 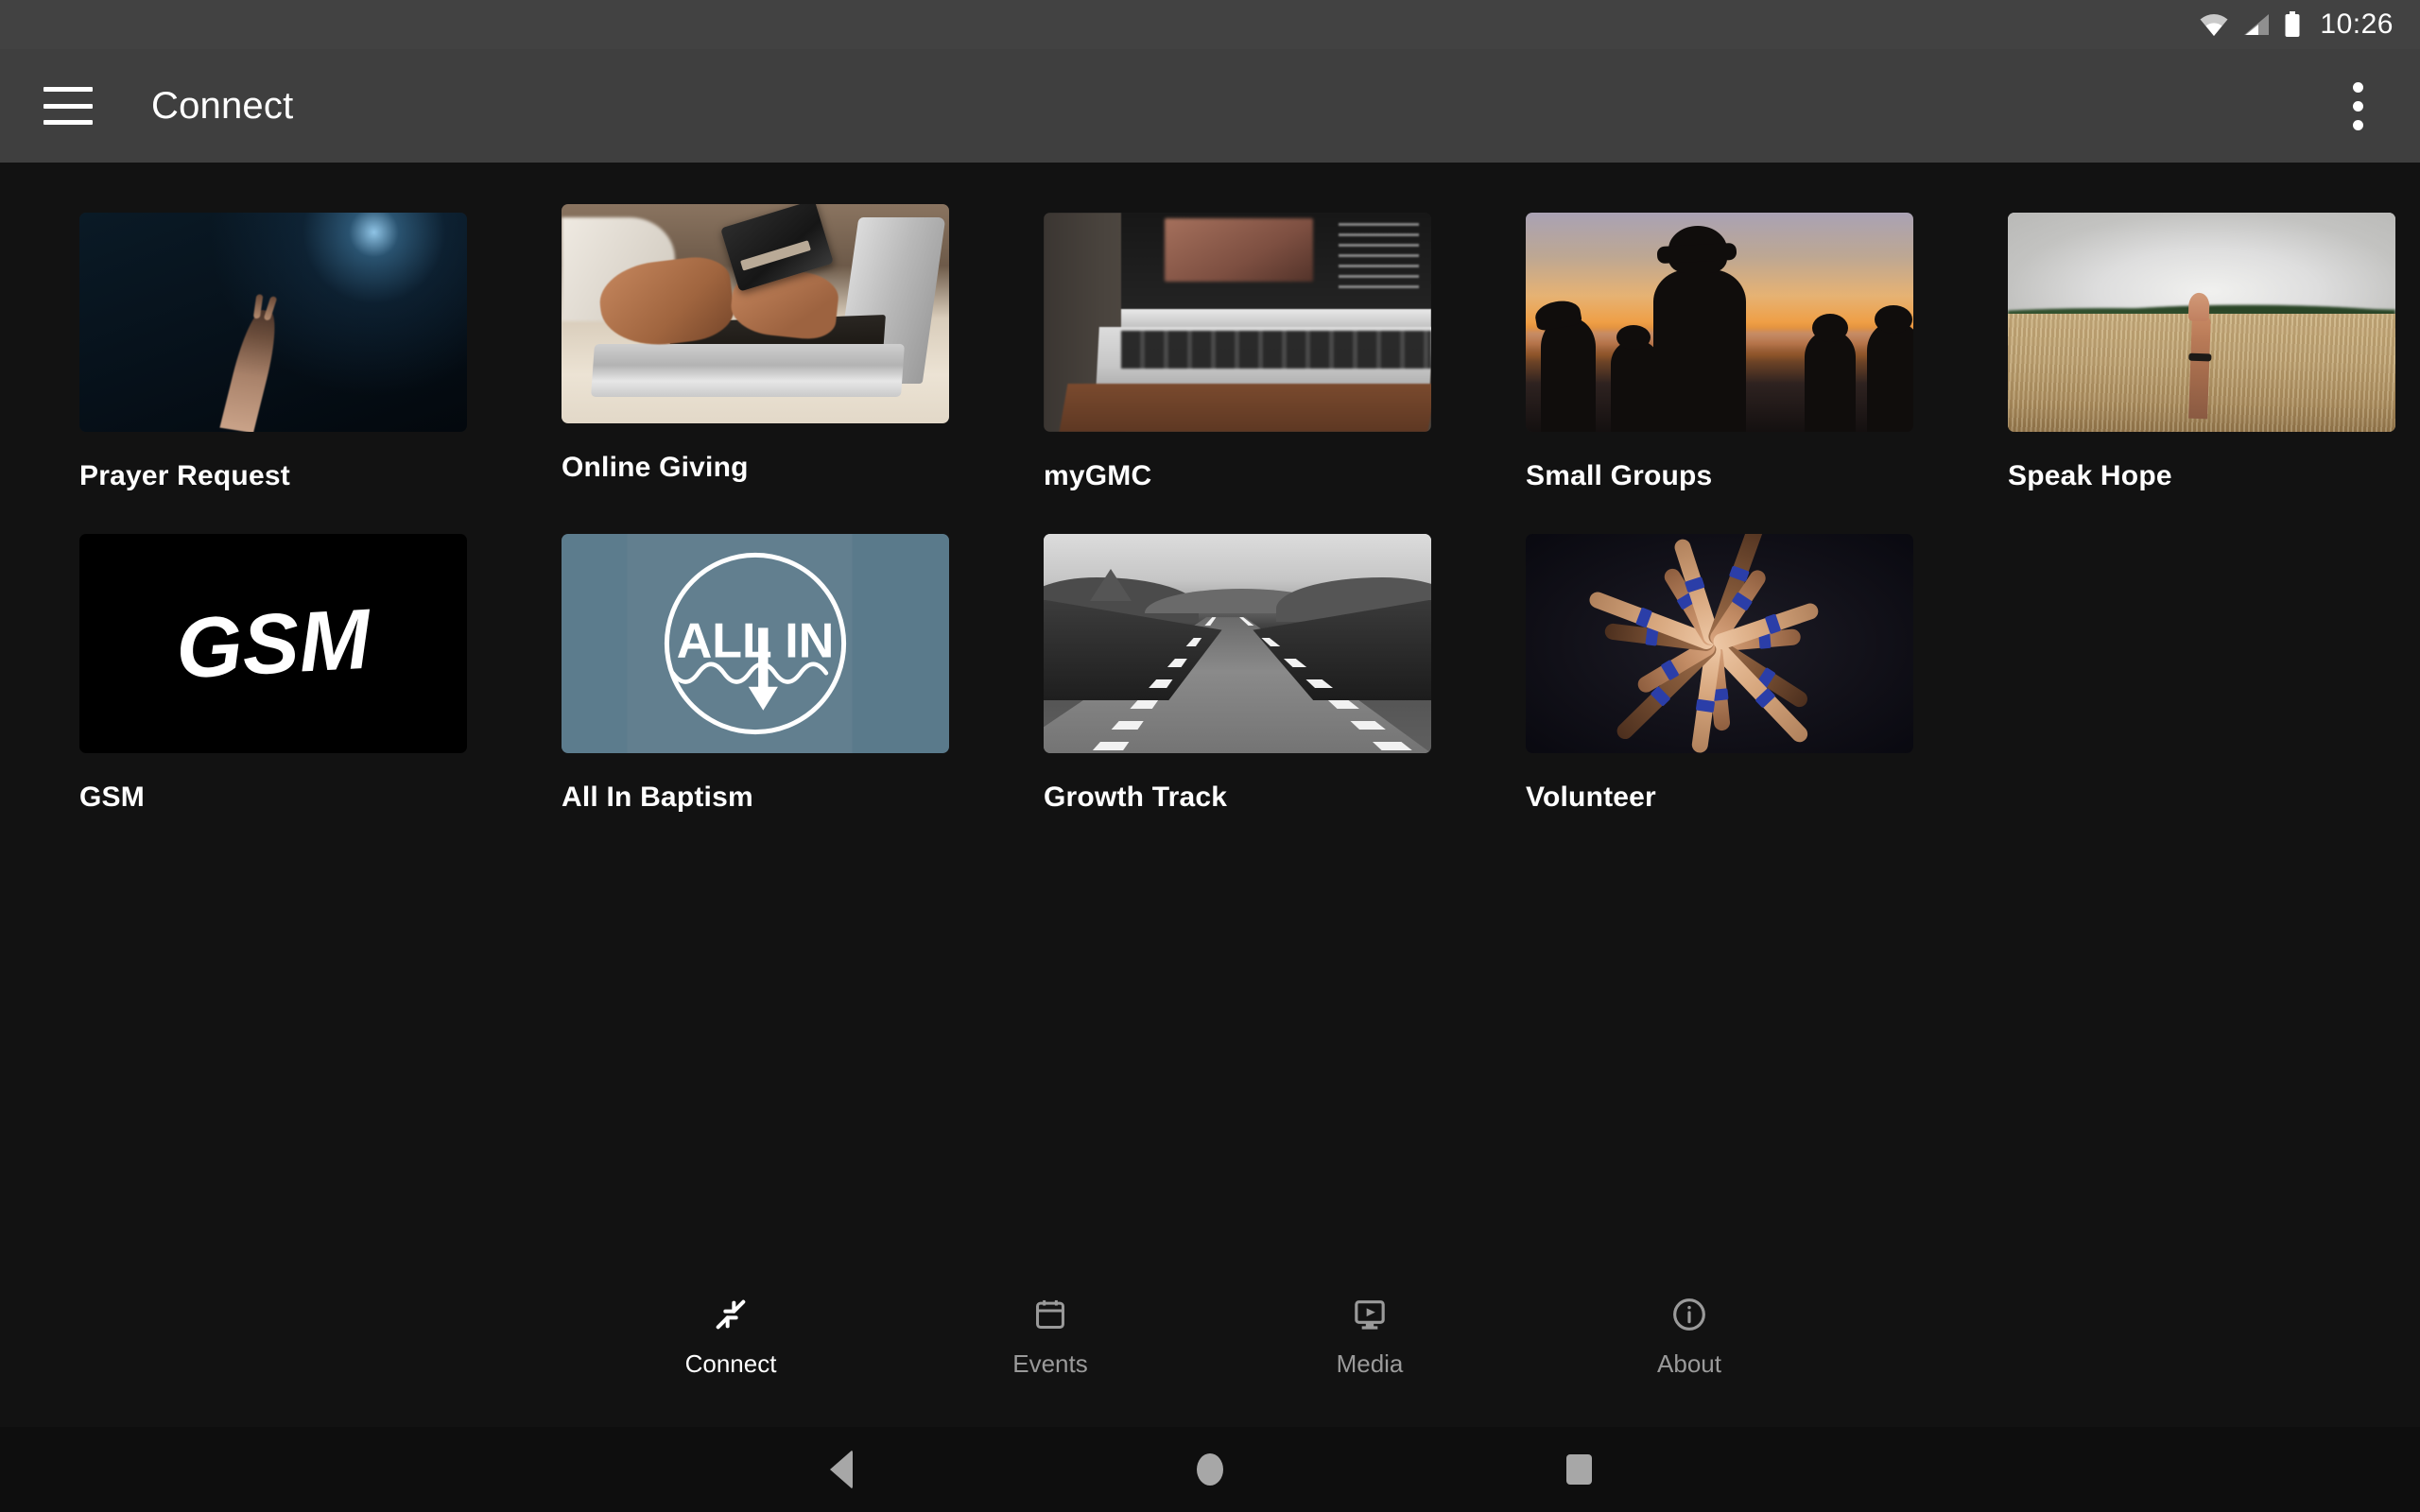 I want to click on laptop-desk-artwork, so click(x=1238, y=322).